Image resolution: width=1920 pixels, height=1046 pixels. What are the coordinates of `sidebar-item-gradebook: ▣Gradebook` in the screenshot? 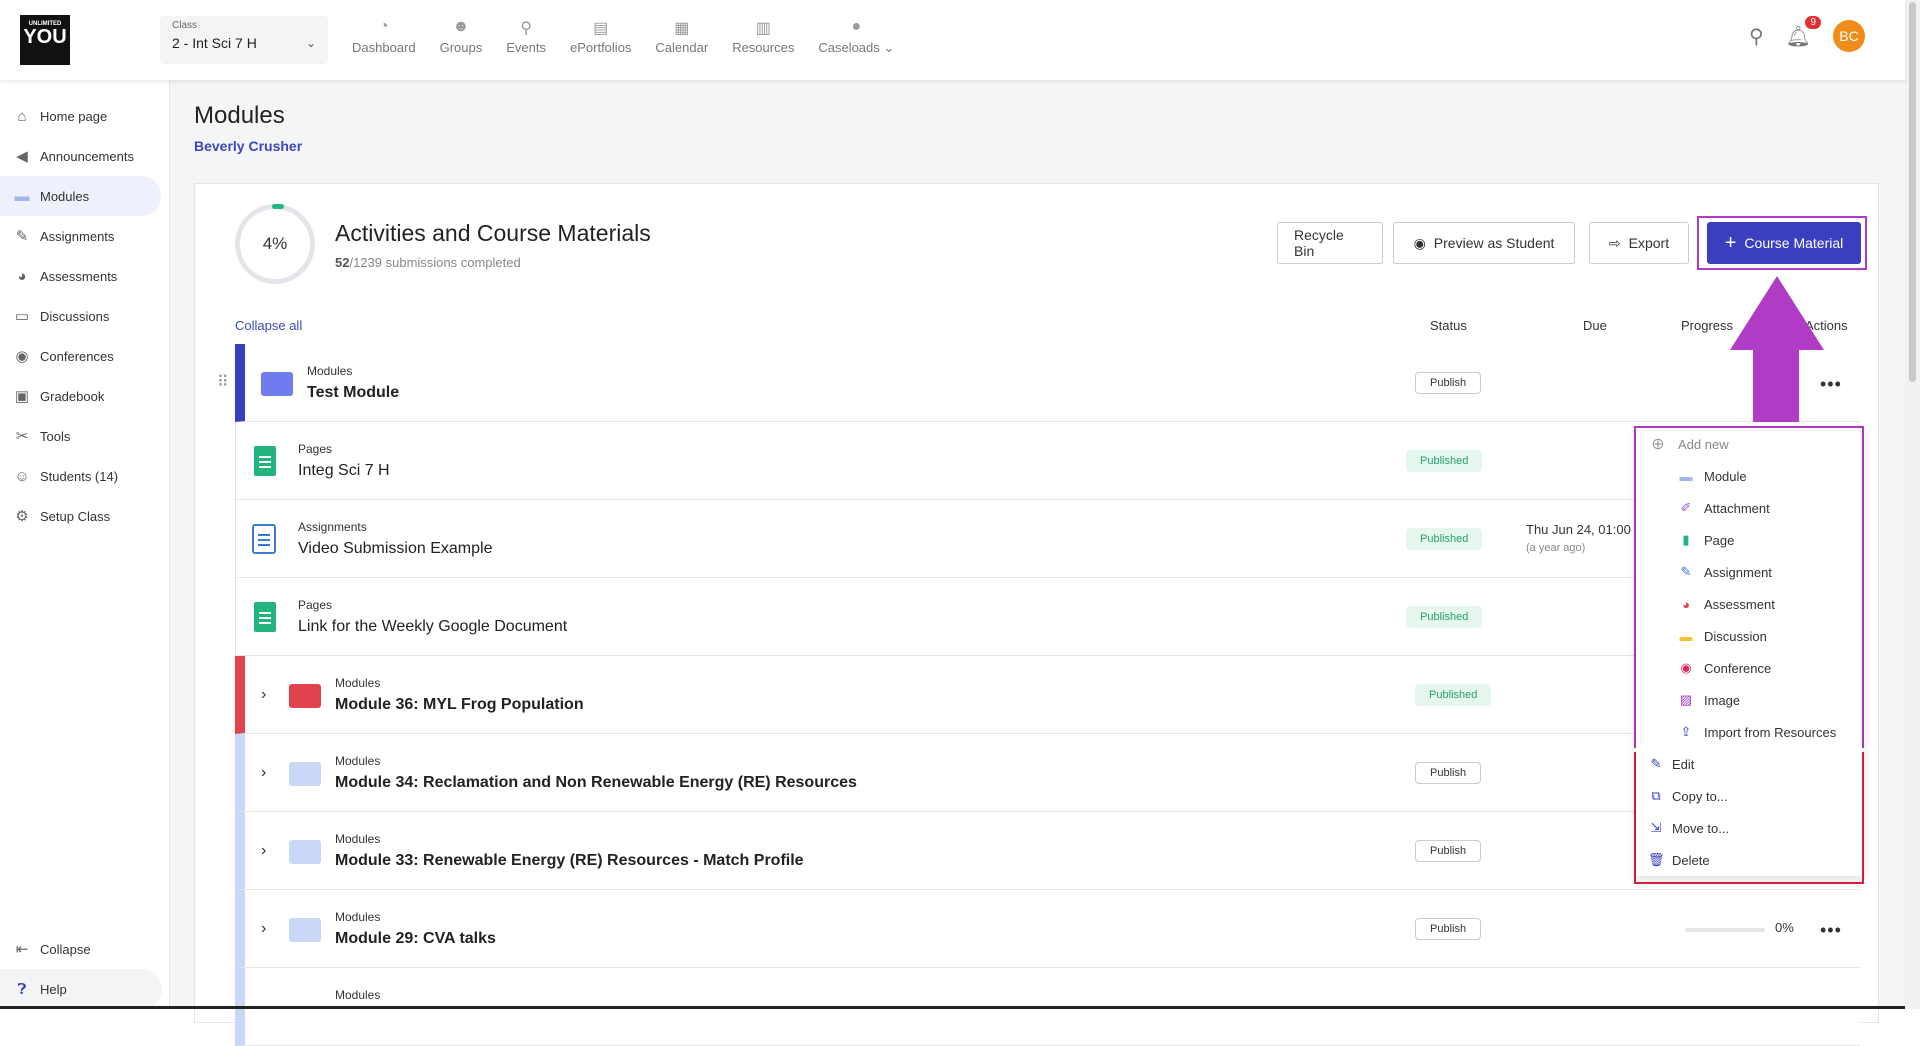 It's located at (80, 396).